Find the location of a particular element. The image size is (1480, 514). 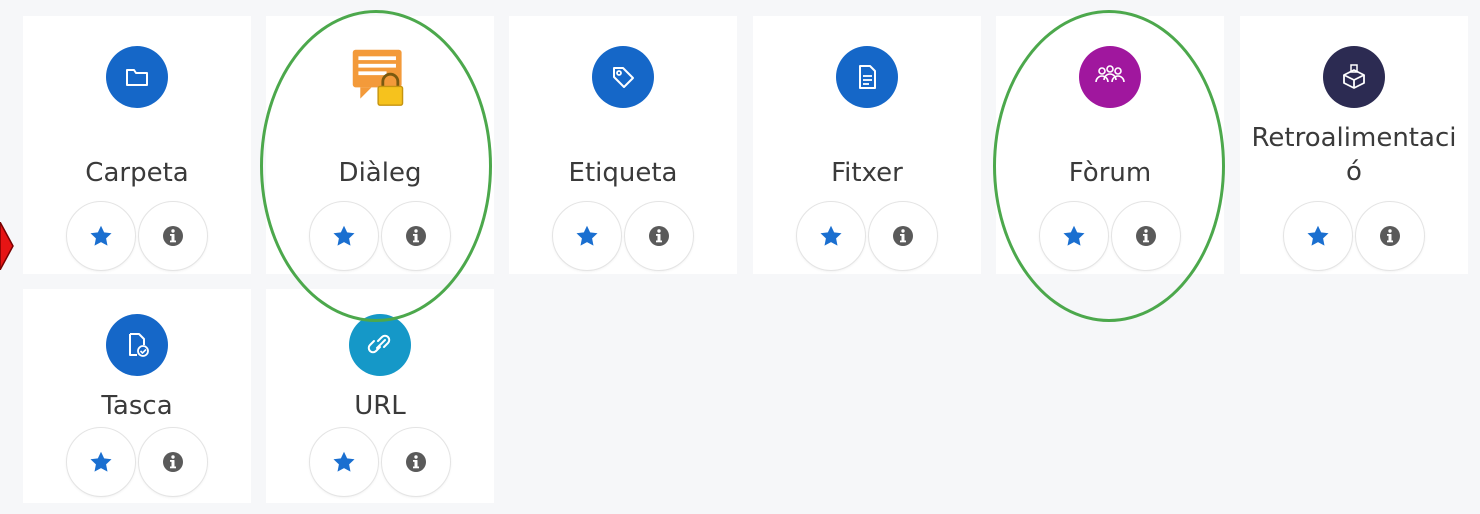

activity-card-fitxer: Fitxer is located at coordinates (867, 145).